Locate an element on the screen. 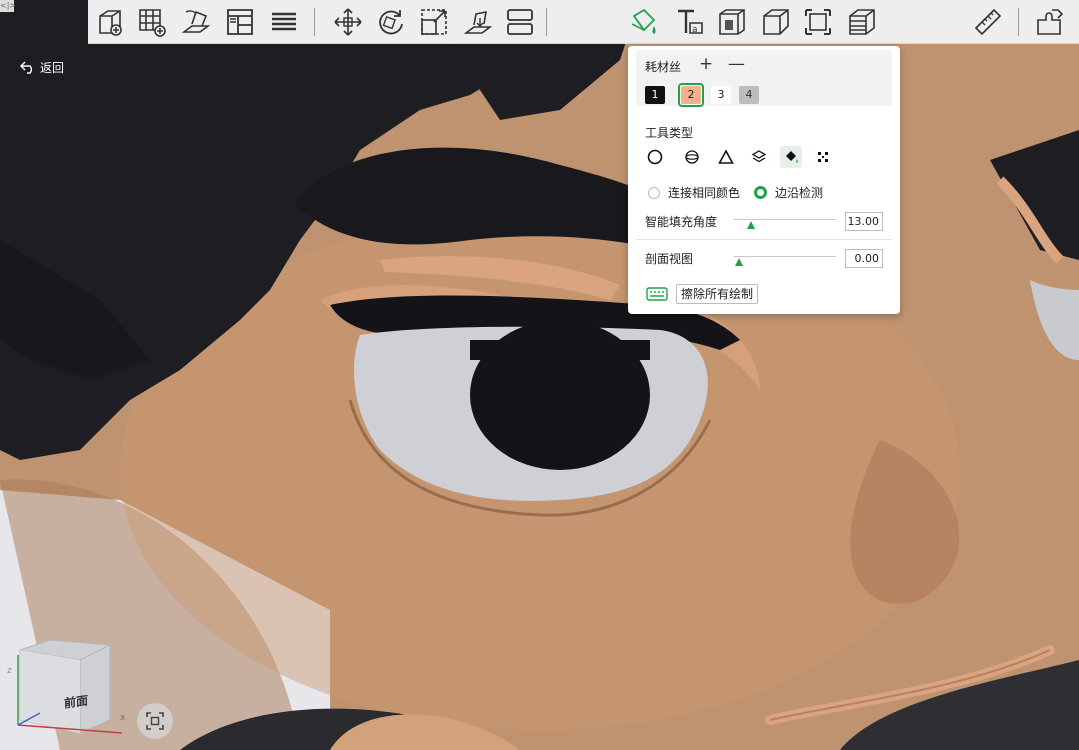  triangle-brush-icon is located at coordinates (726, 157).